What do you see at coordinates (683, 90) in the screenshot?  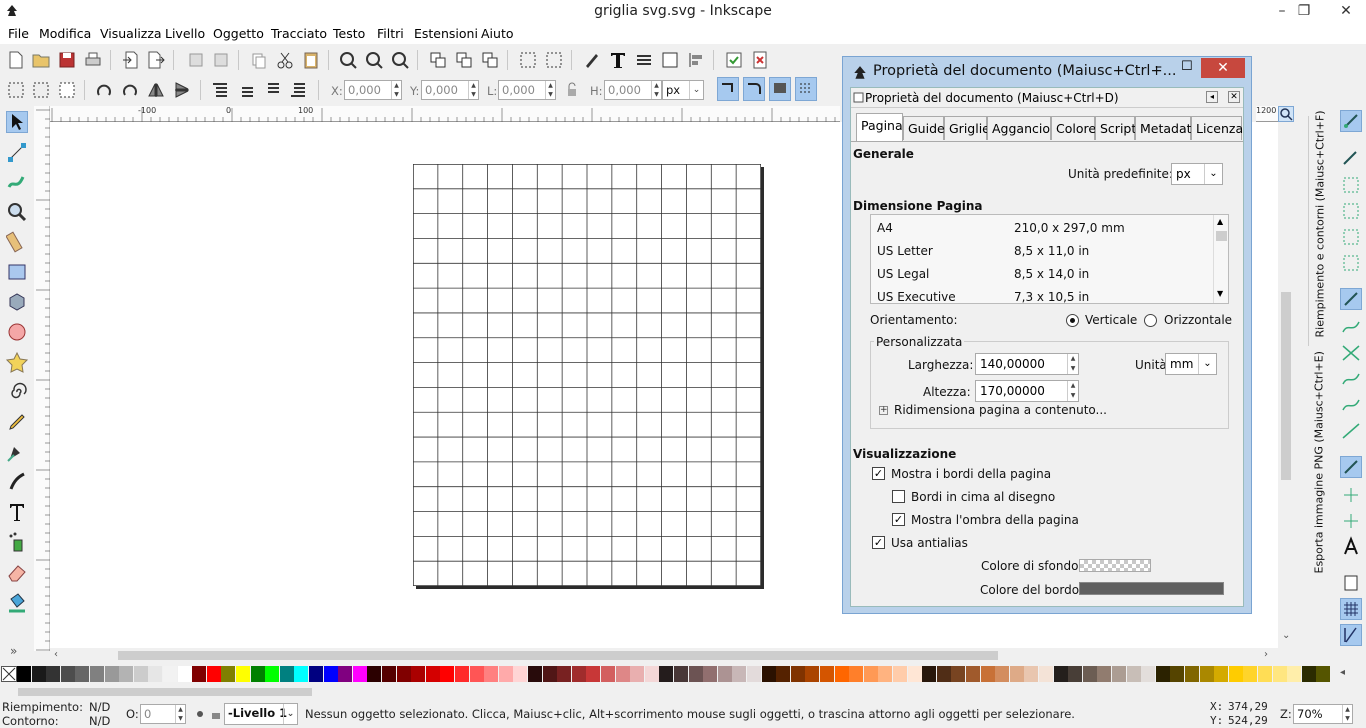 I see `unit-select: px ⌄` at bounding box center [683, 90].